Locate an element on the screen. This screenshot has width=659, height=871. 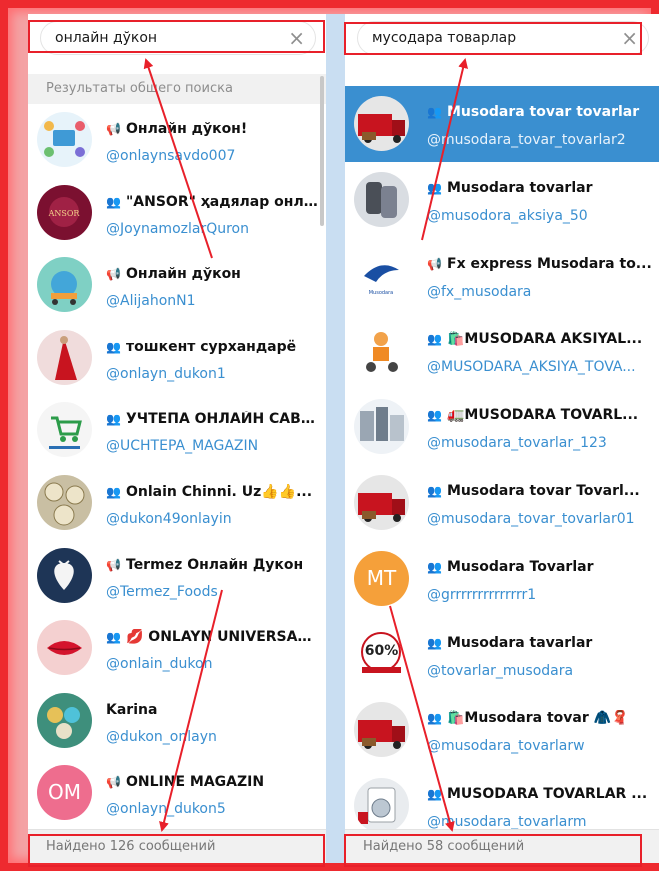
chat-username: @musodara_tovarlar_123 is located at coordinates (540, 443).